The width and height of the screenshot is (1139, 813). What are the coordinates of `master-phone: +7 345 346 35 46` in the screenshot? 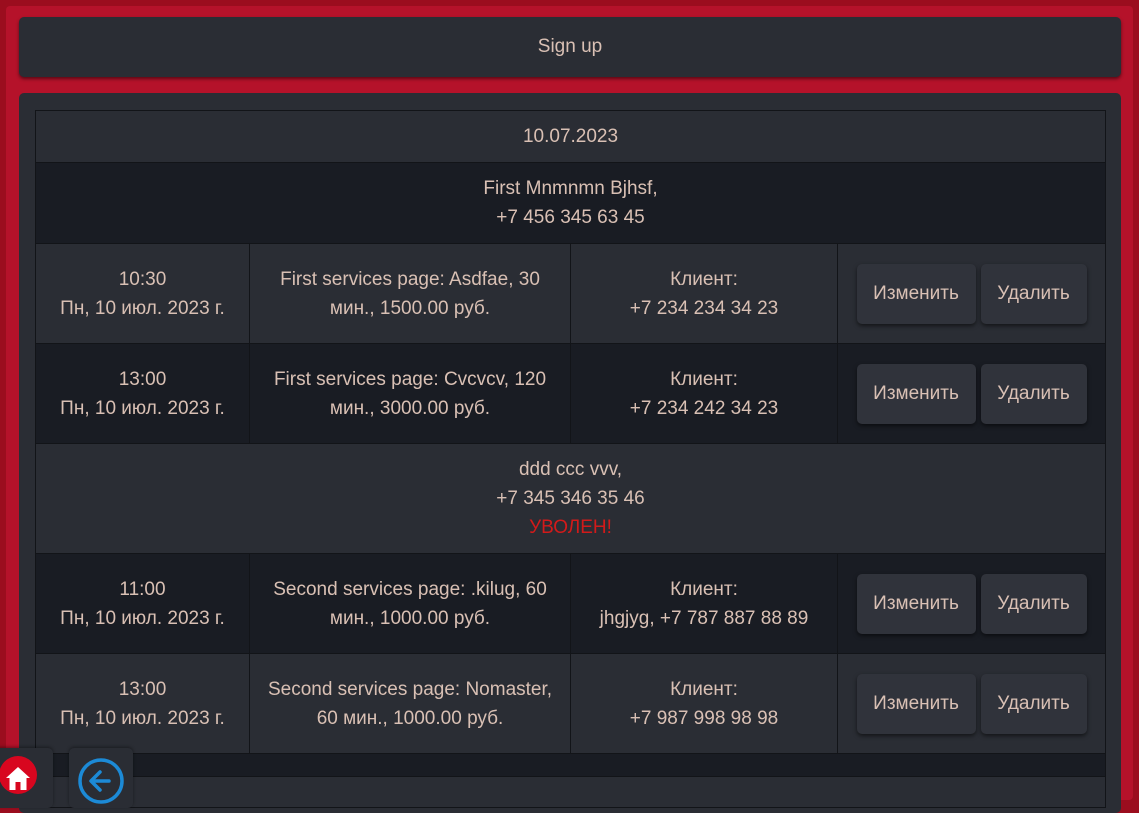 It's located at (570, 498).